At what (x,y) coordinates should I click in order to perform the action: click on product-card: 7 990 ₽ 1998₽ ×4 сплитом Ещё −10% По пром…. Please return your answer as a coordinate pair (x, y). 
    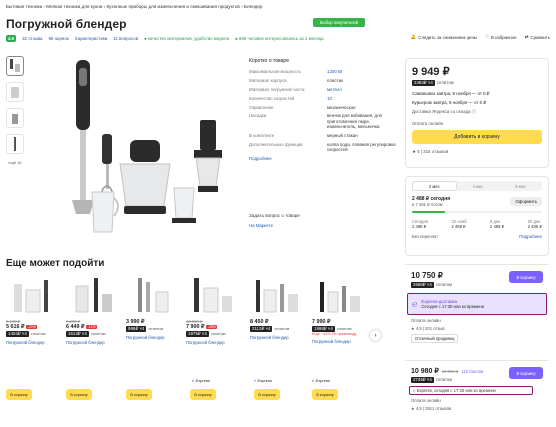
    Looking at the image, I should click on (341, 310).